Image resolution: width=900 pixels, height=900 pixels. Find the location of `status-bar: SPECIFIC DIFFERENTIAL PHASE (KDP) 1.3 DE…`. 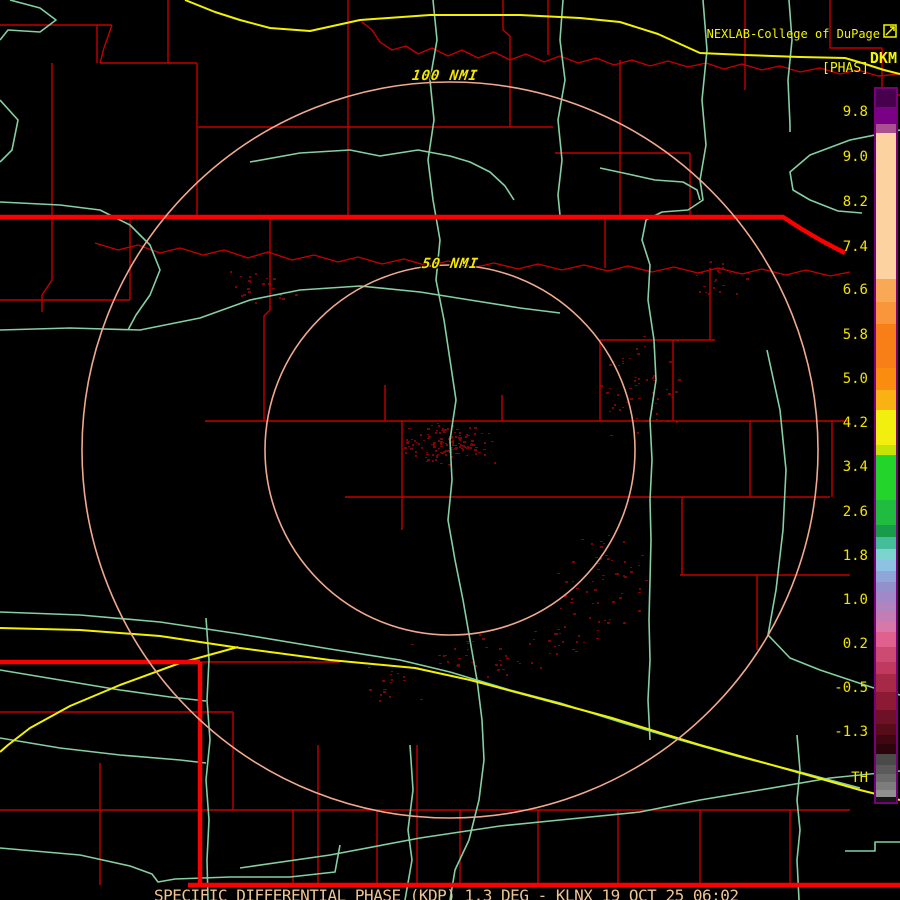

status-bar: SPECIFIC DIFFERENTIAL PHASE (KDP) 1.3 DE… is located at coordinates (446, 893).